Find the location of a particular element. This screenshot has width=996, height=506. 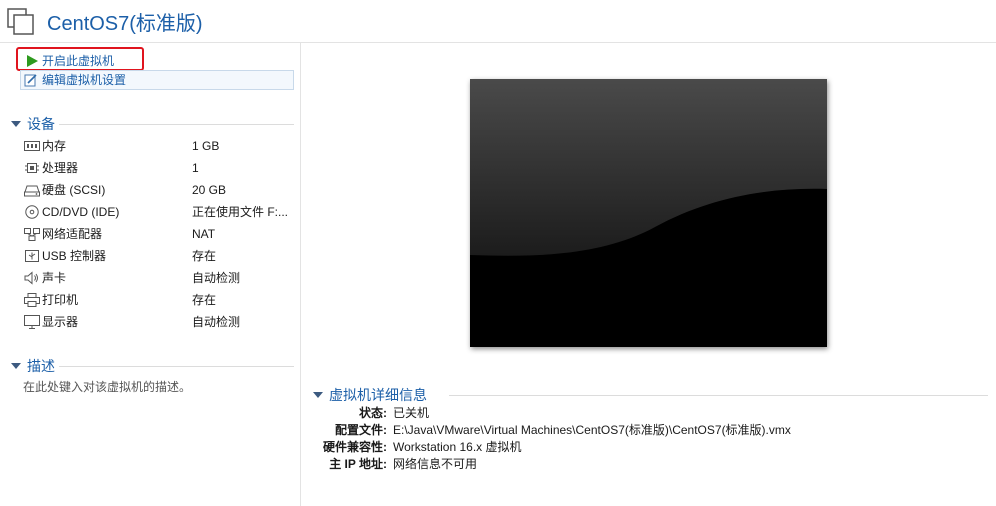

detail-key: 硬件兼容性: is located at coordinates (355, 447).